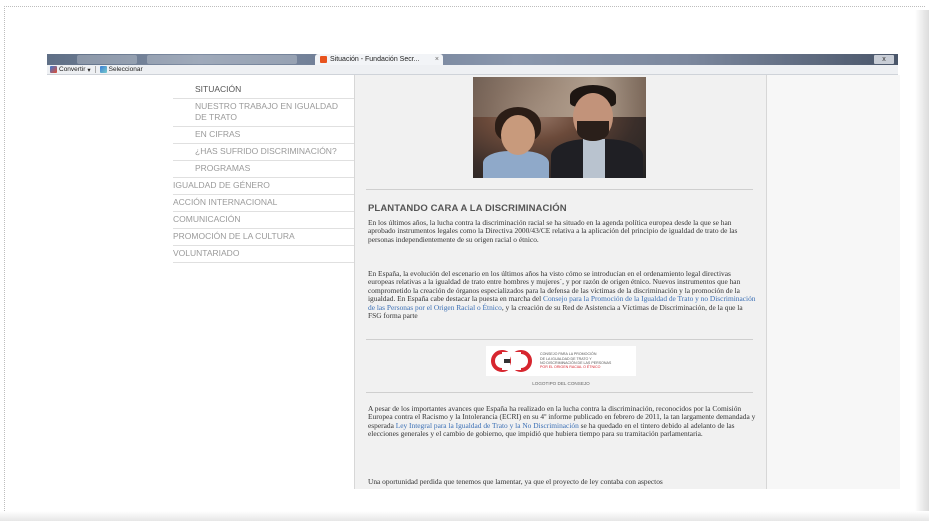  Describe the element at coordinates (464, 516) in the screenshot. I see `screenshot-shadow-bottom` at that location.